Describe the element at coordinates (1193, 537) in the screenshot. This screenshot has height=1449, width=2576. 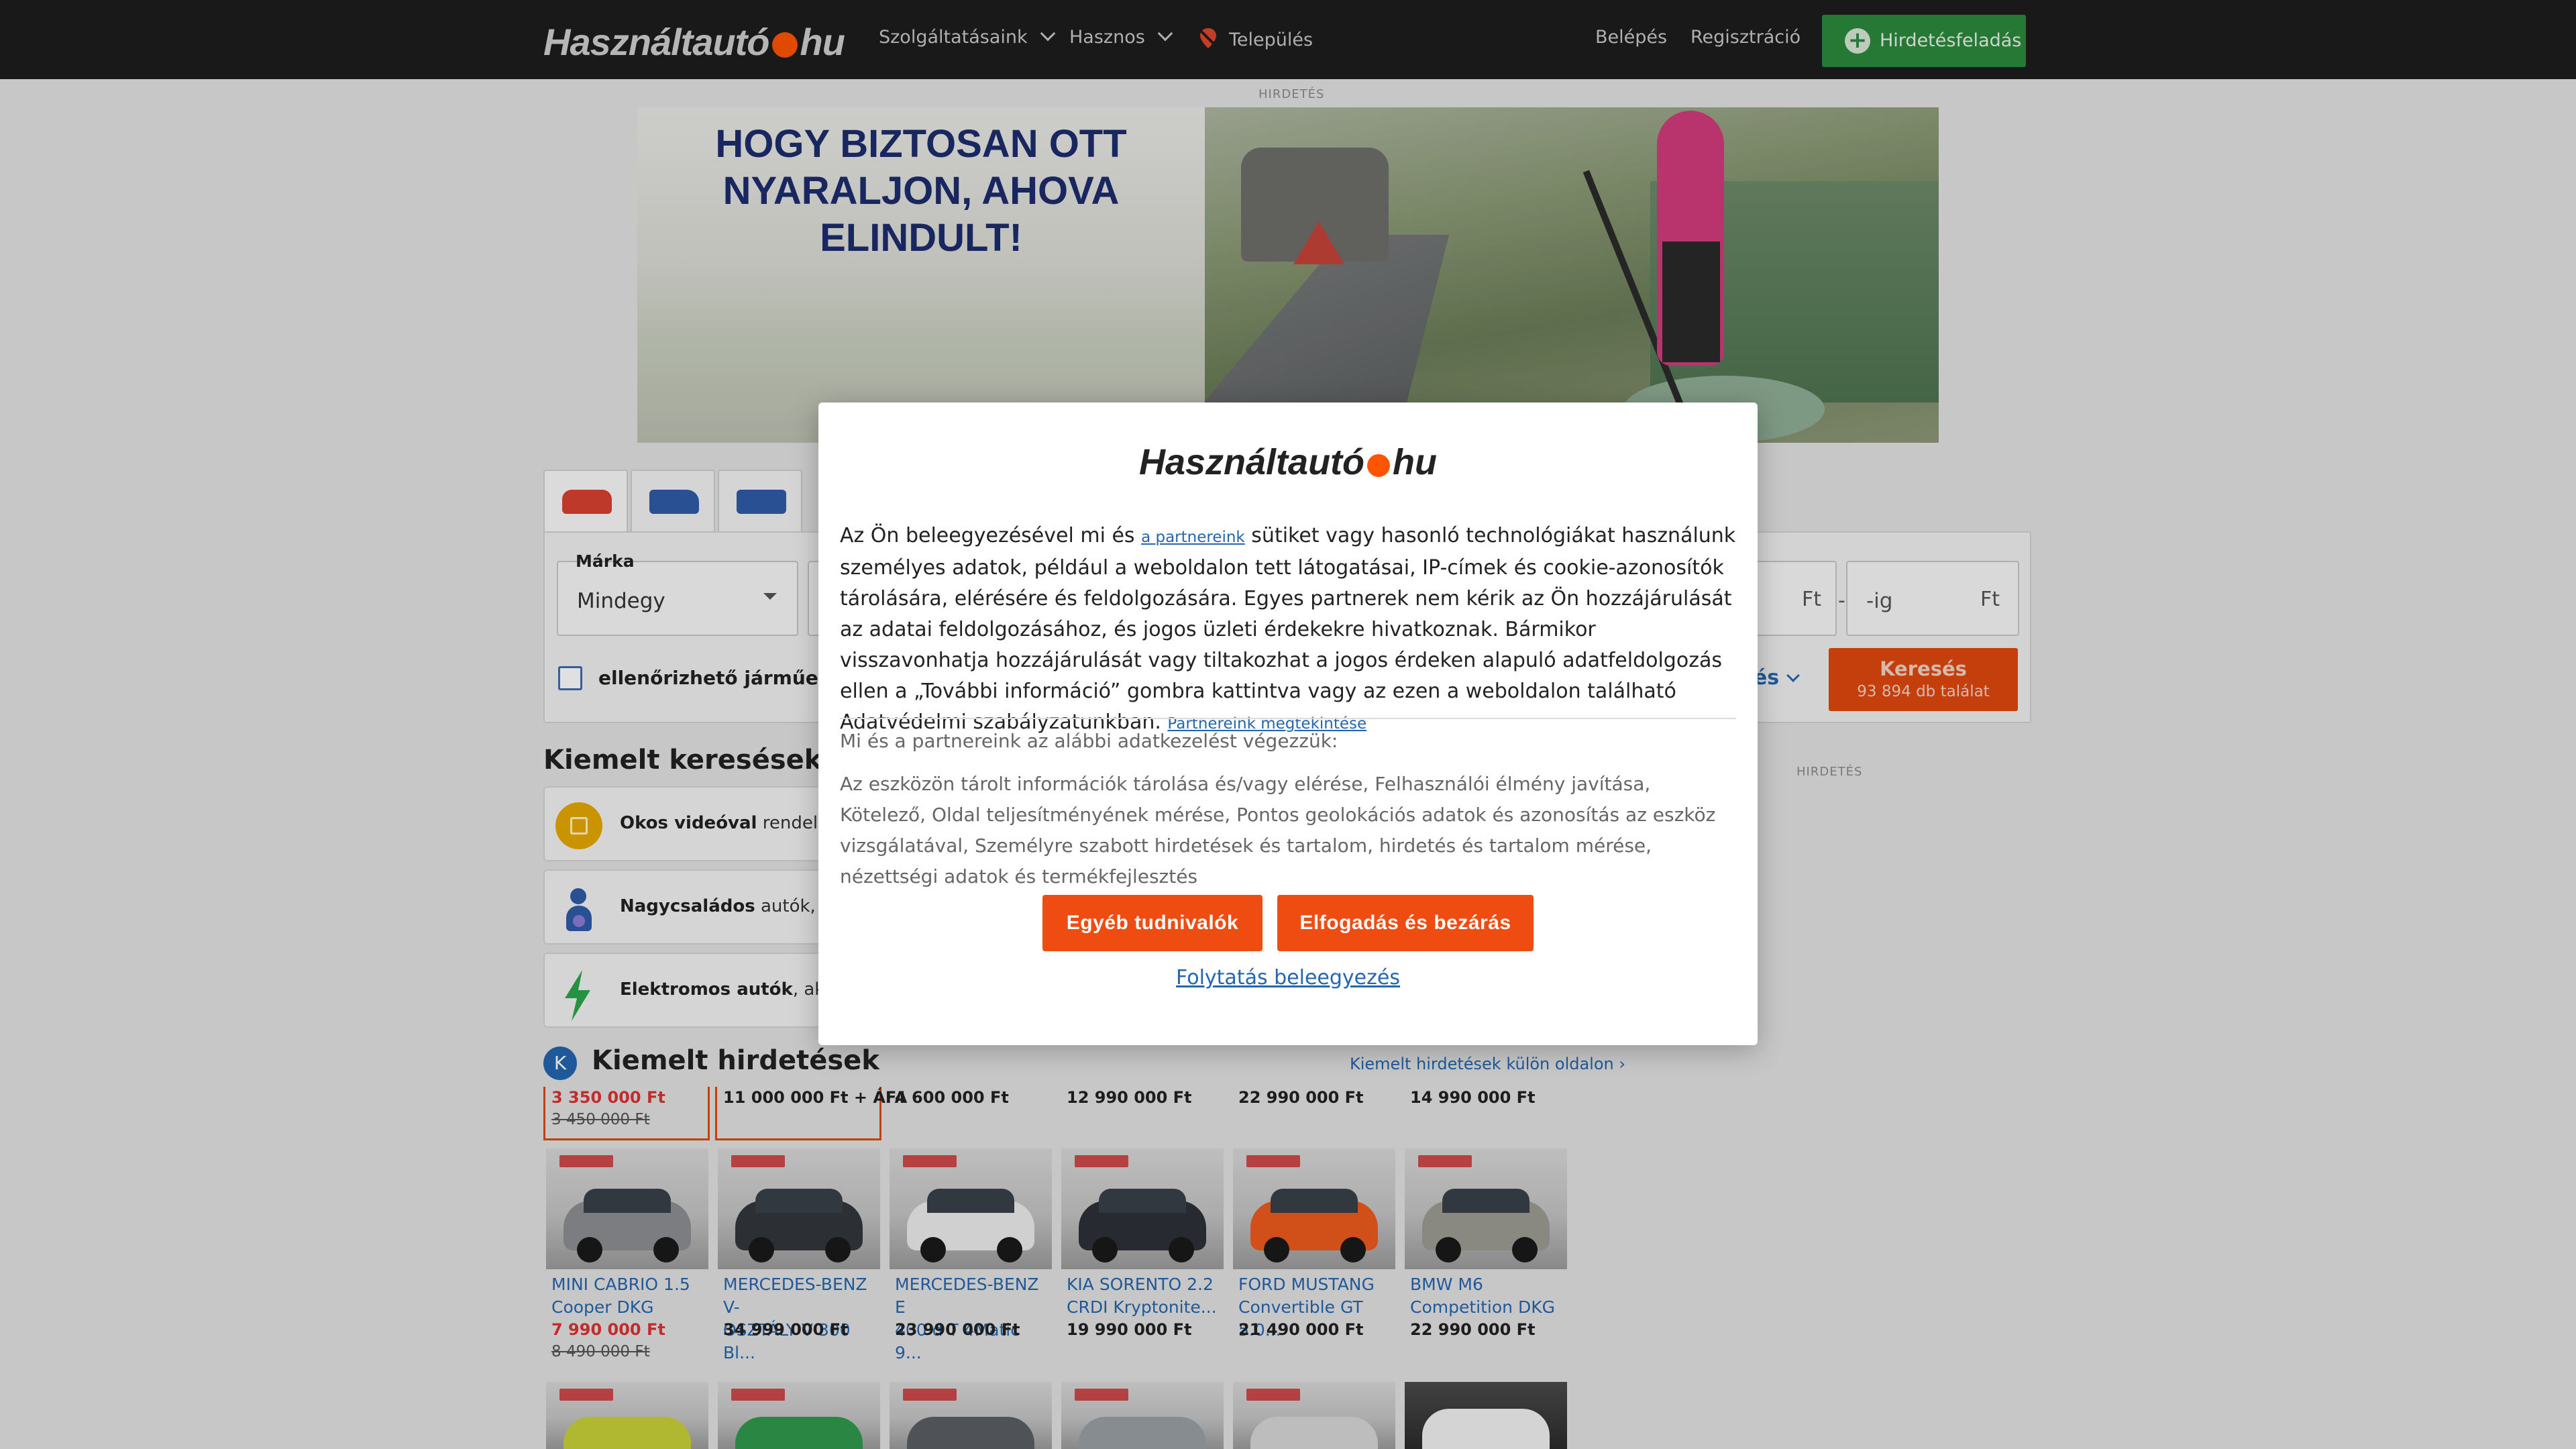
I see `partners-link: a partnereink` at that location.